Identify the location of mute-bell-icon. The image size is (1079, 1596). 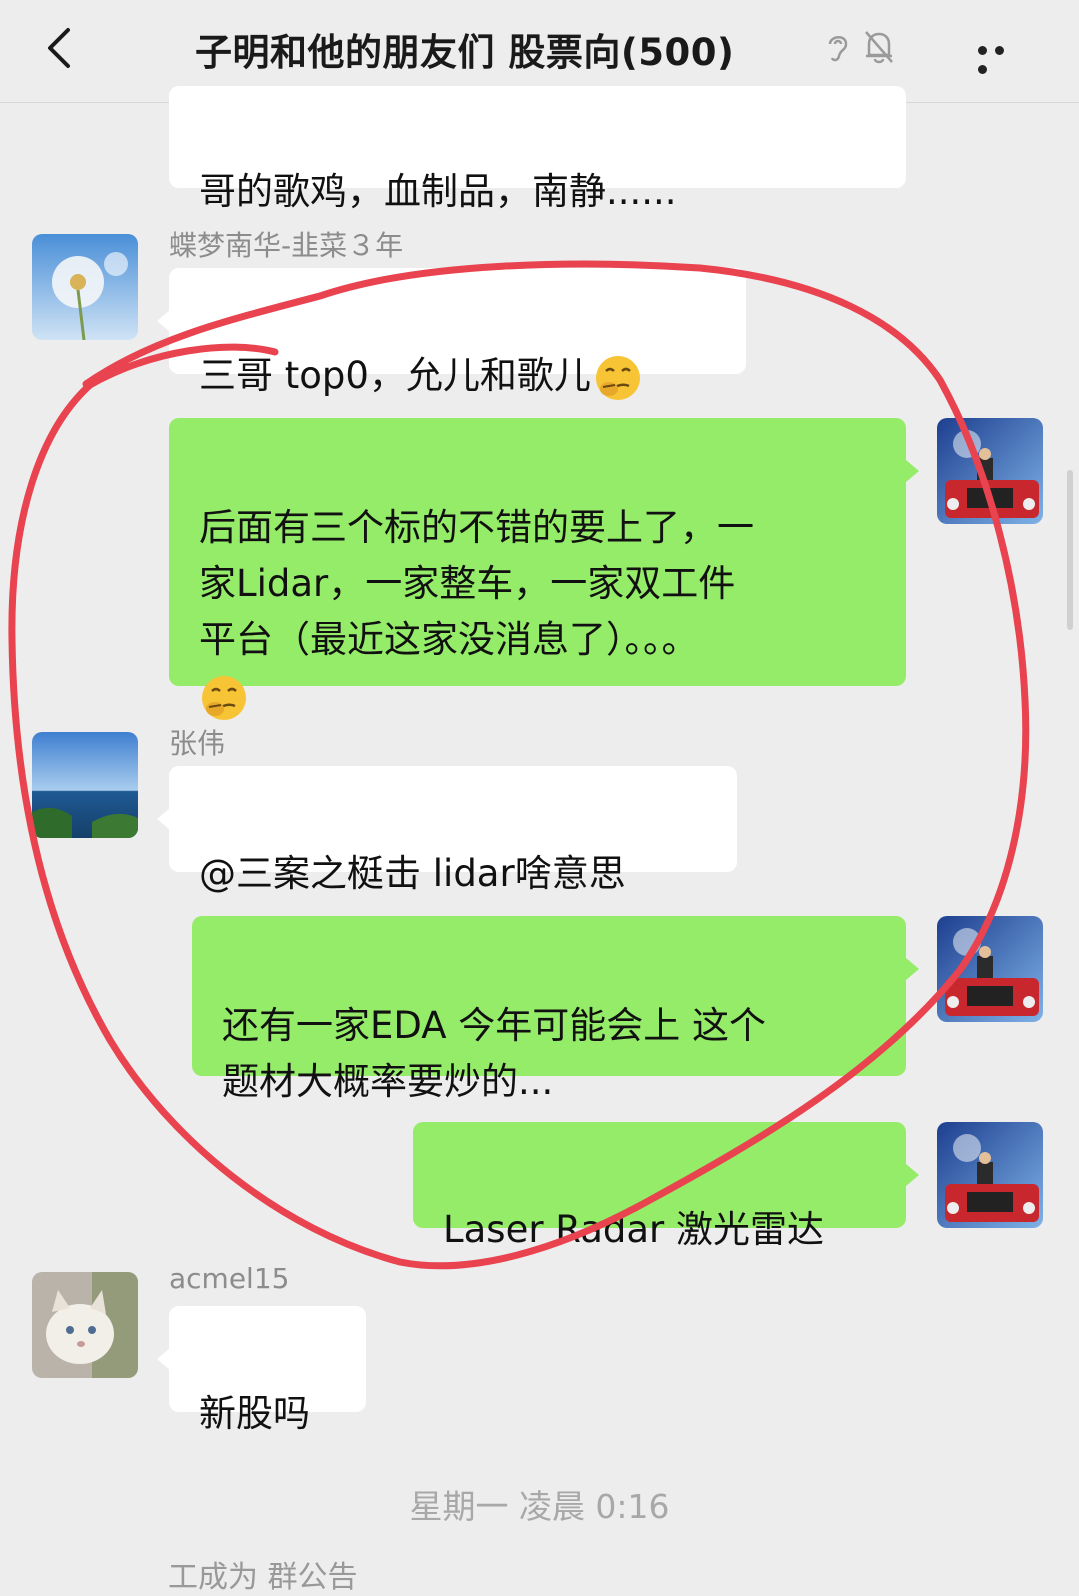
(879, 47).